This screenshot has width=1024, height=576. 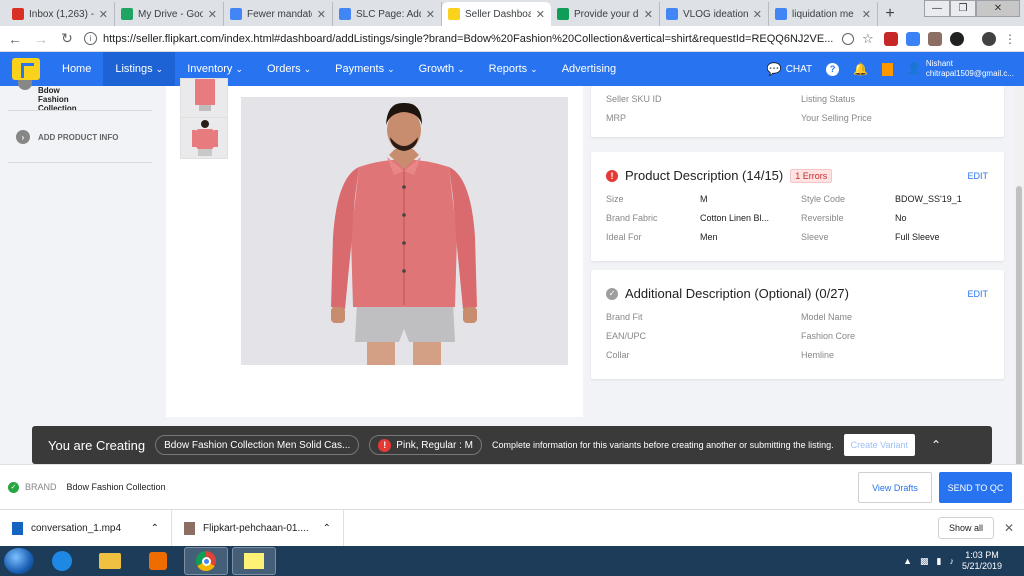 What do you see at coordinates (924, 561) in the screenshot?
I see `network-icon: ▩` at bounding box center [924, 561].